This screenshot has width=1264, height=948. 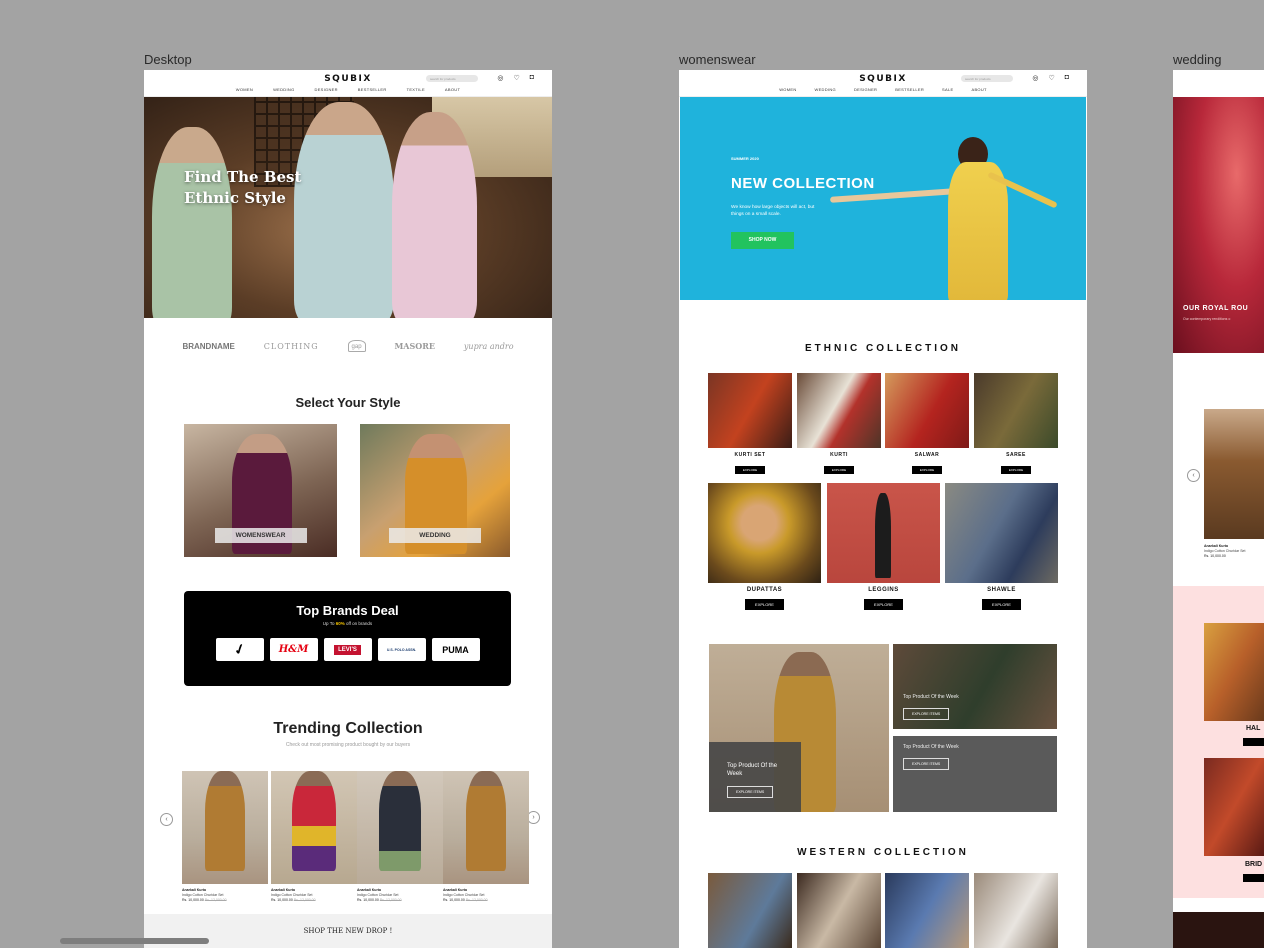 I want to click on swoosh-icon: ✓, so click(x=239, y=649).